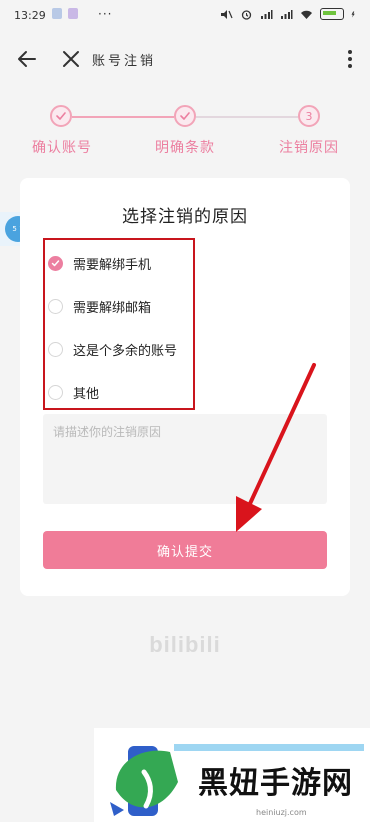 The width and height of the screenshot is (370, 822). I want to click on watermark-text: 黑妞手游网, so click(275, 783).